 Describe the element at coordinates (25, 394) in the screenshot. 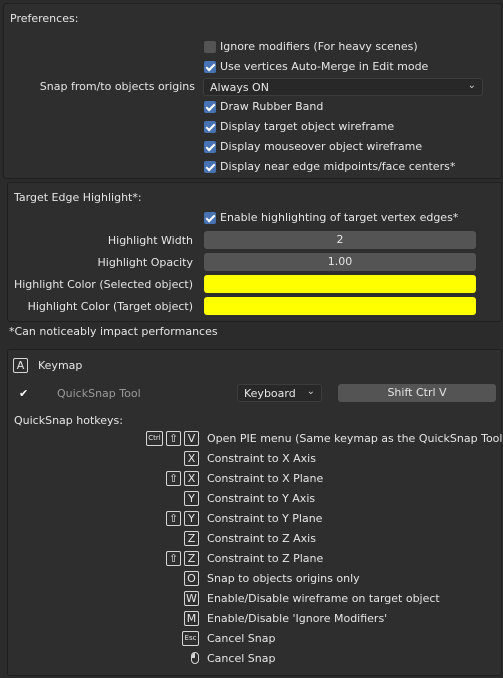

I see `quicksnap-tool-checkbox: ✔` at that location.